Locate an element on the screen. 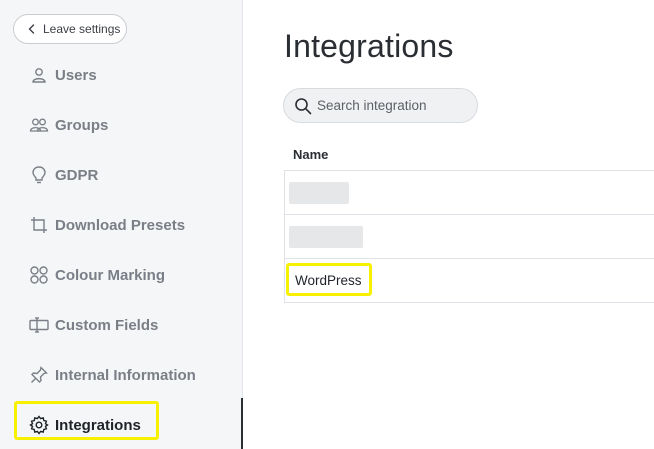 Image resolution: width=654 pixels, height=449 pixels. table-row: WordPress is located at coordinates (469, 280).